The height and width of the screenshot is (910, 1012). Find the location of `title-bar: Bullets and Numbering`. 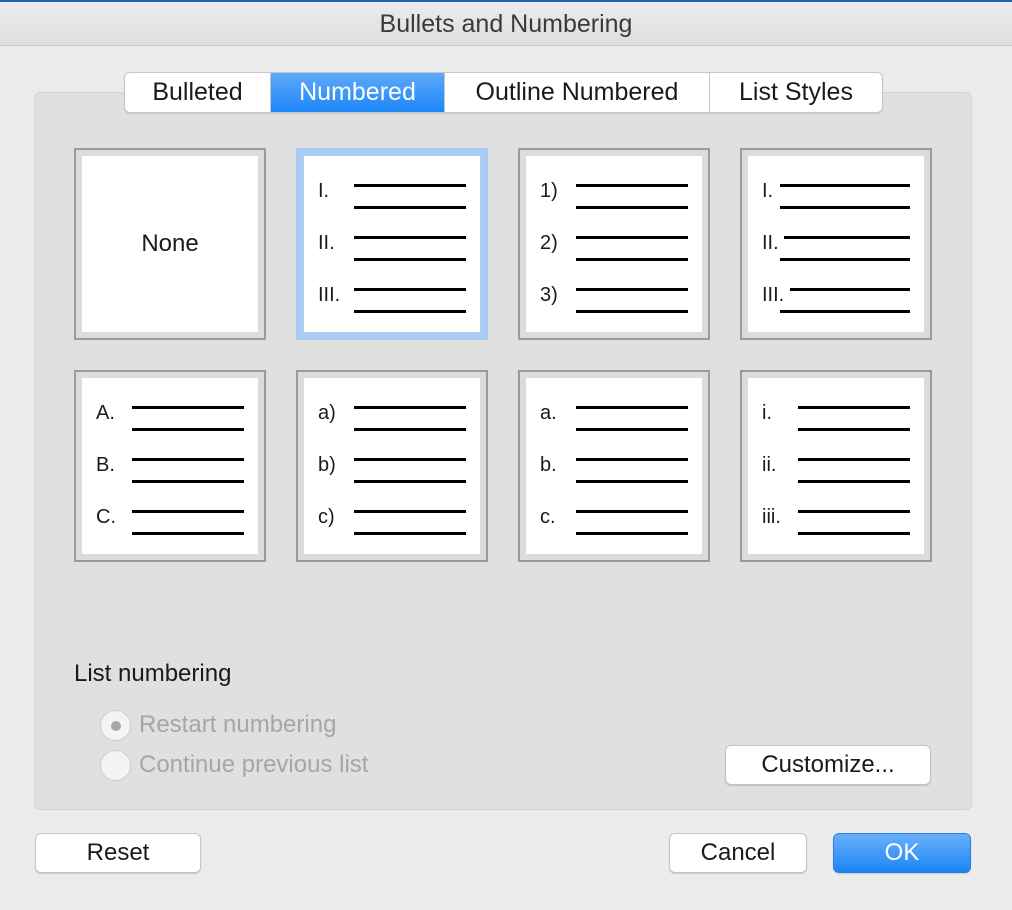

title-bar: Bullets and Numbering is located at coordinates (506, 23).